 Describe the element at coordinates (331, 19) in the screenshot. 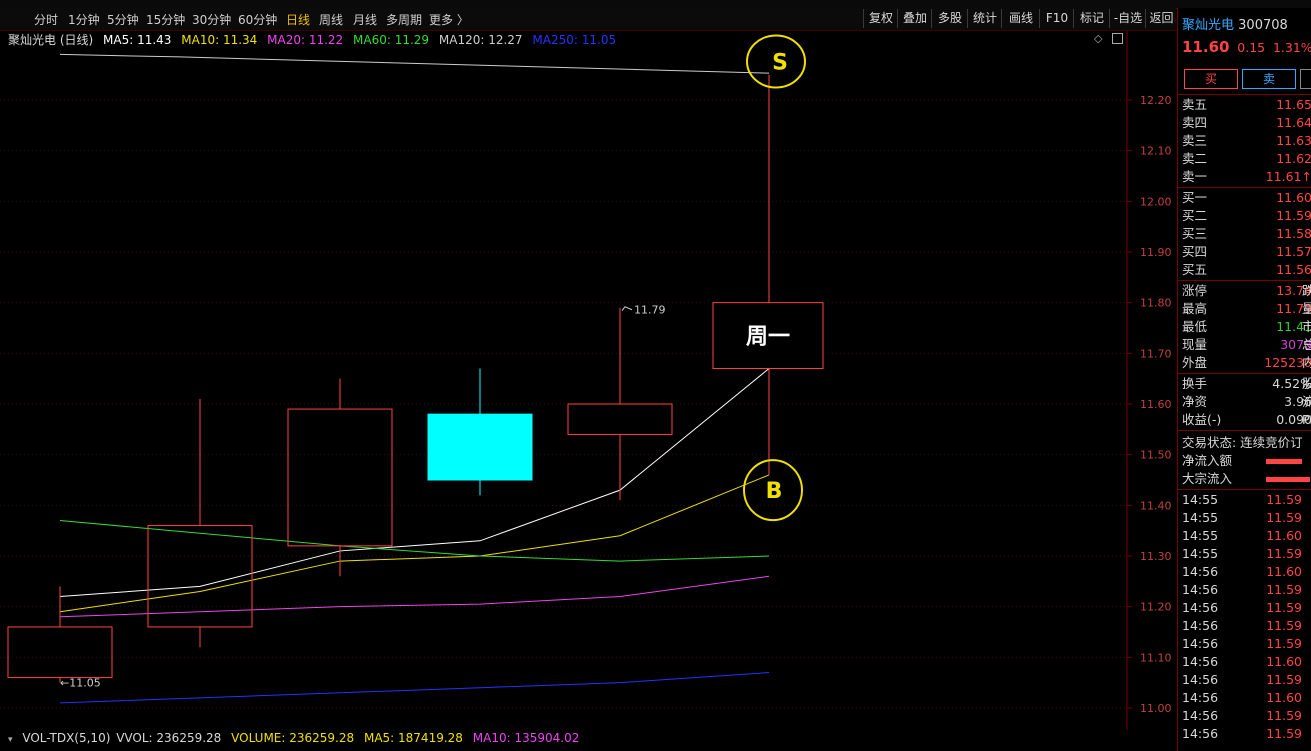

I see `period-weekly: 周线` at that location.